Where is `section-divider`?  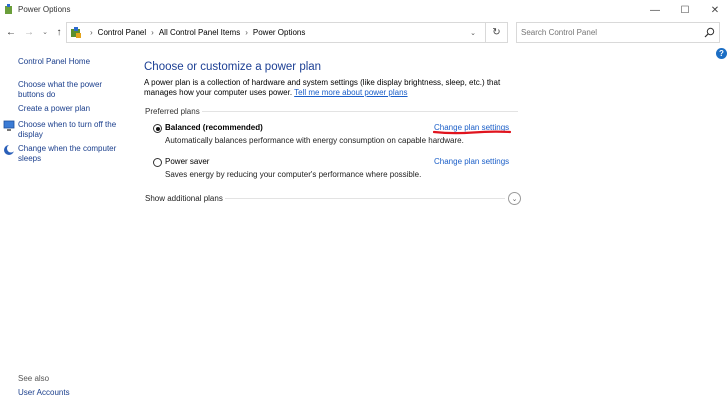 section-divider is located at coordinates (360, 111).